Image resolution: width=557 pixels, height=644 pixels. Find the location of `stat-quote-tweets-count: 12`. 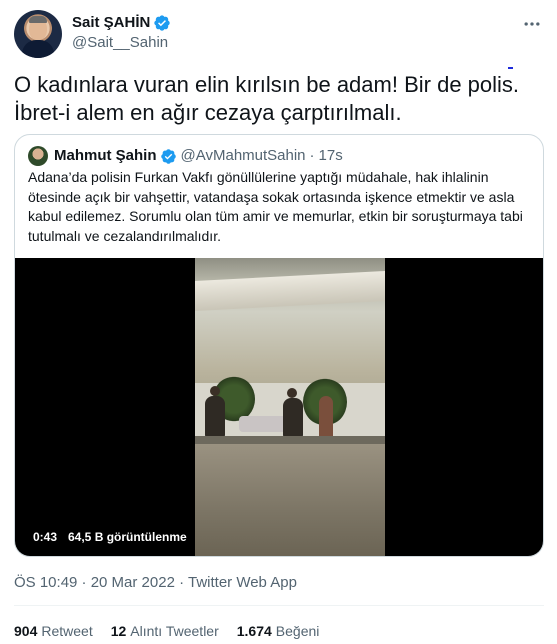

stat-quote-tweets-count: 12 is located at coordinates (118, 631).